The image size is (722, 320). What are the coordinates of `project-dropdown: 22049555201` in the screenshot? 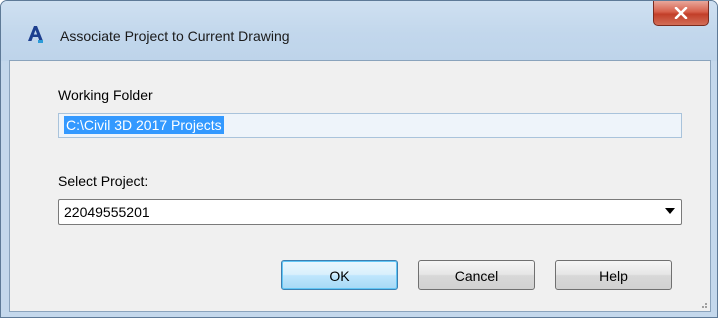 It's located at (370, 212).